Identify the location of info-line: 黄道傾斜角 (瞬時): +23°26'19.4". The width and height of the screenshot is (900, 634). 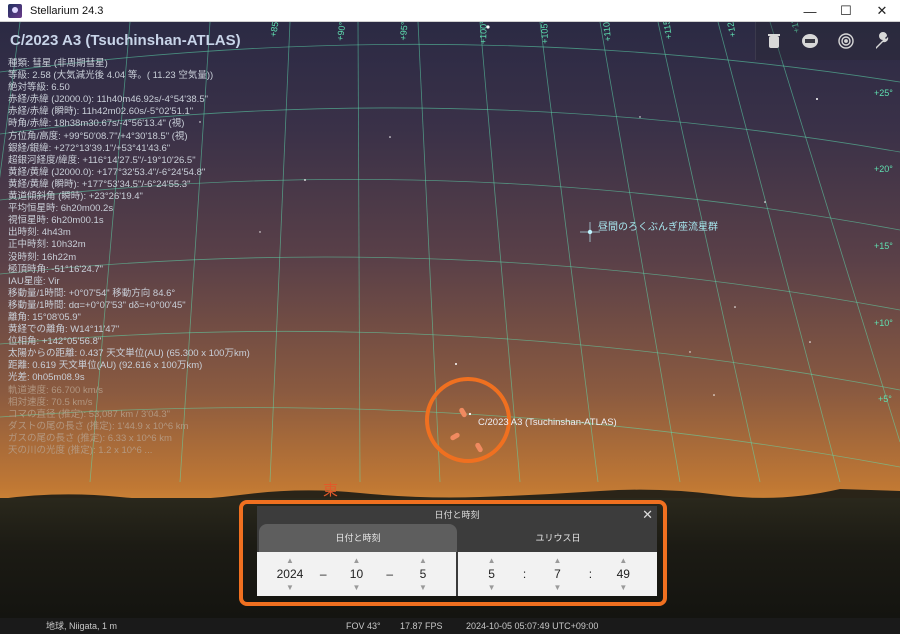
(75, 197).